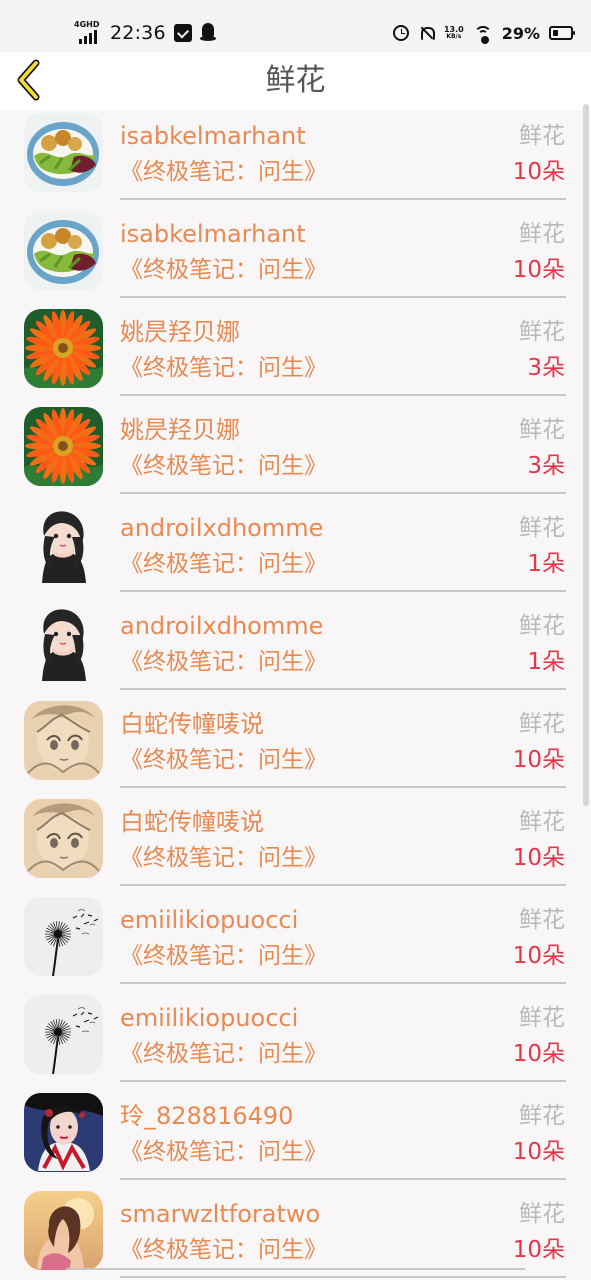 The height and width of the screenshot is (1280, 591). I want to click on status-right: 13.0 KB/s 29%, so click(483, 33).